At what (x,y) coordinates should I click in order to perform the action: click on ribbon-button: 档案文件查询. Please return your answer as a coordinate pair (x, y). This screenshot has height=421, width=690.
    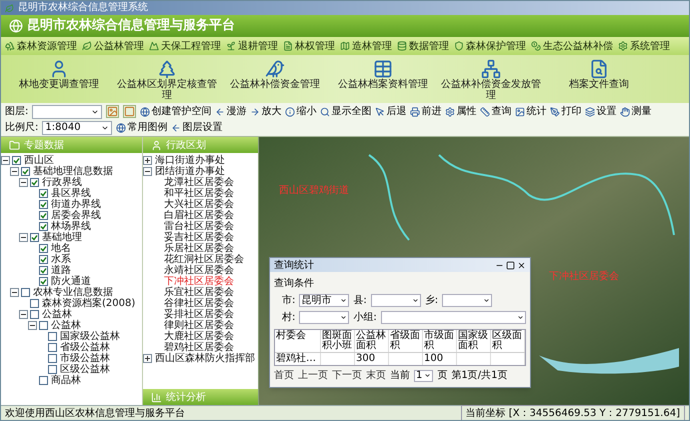
    Looking at the image, I should click on (599, 74).